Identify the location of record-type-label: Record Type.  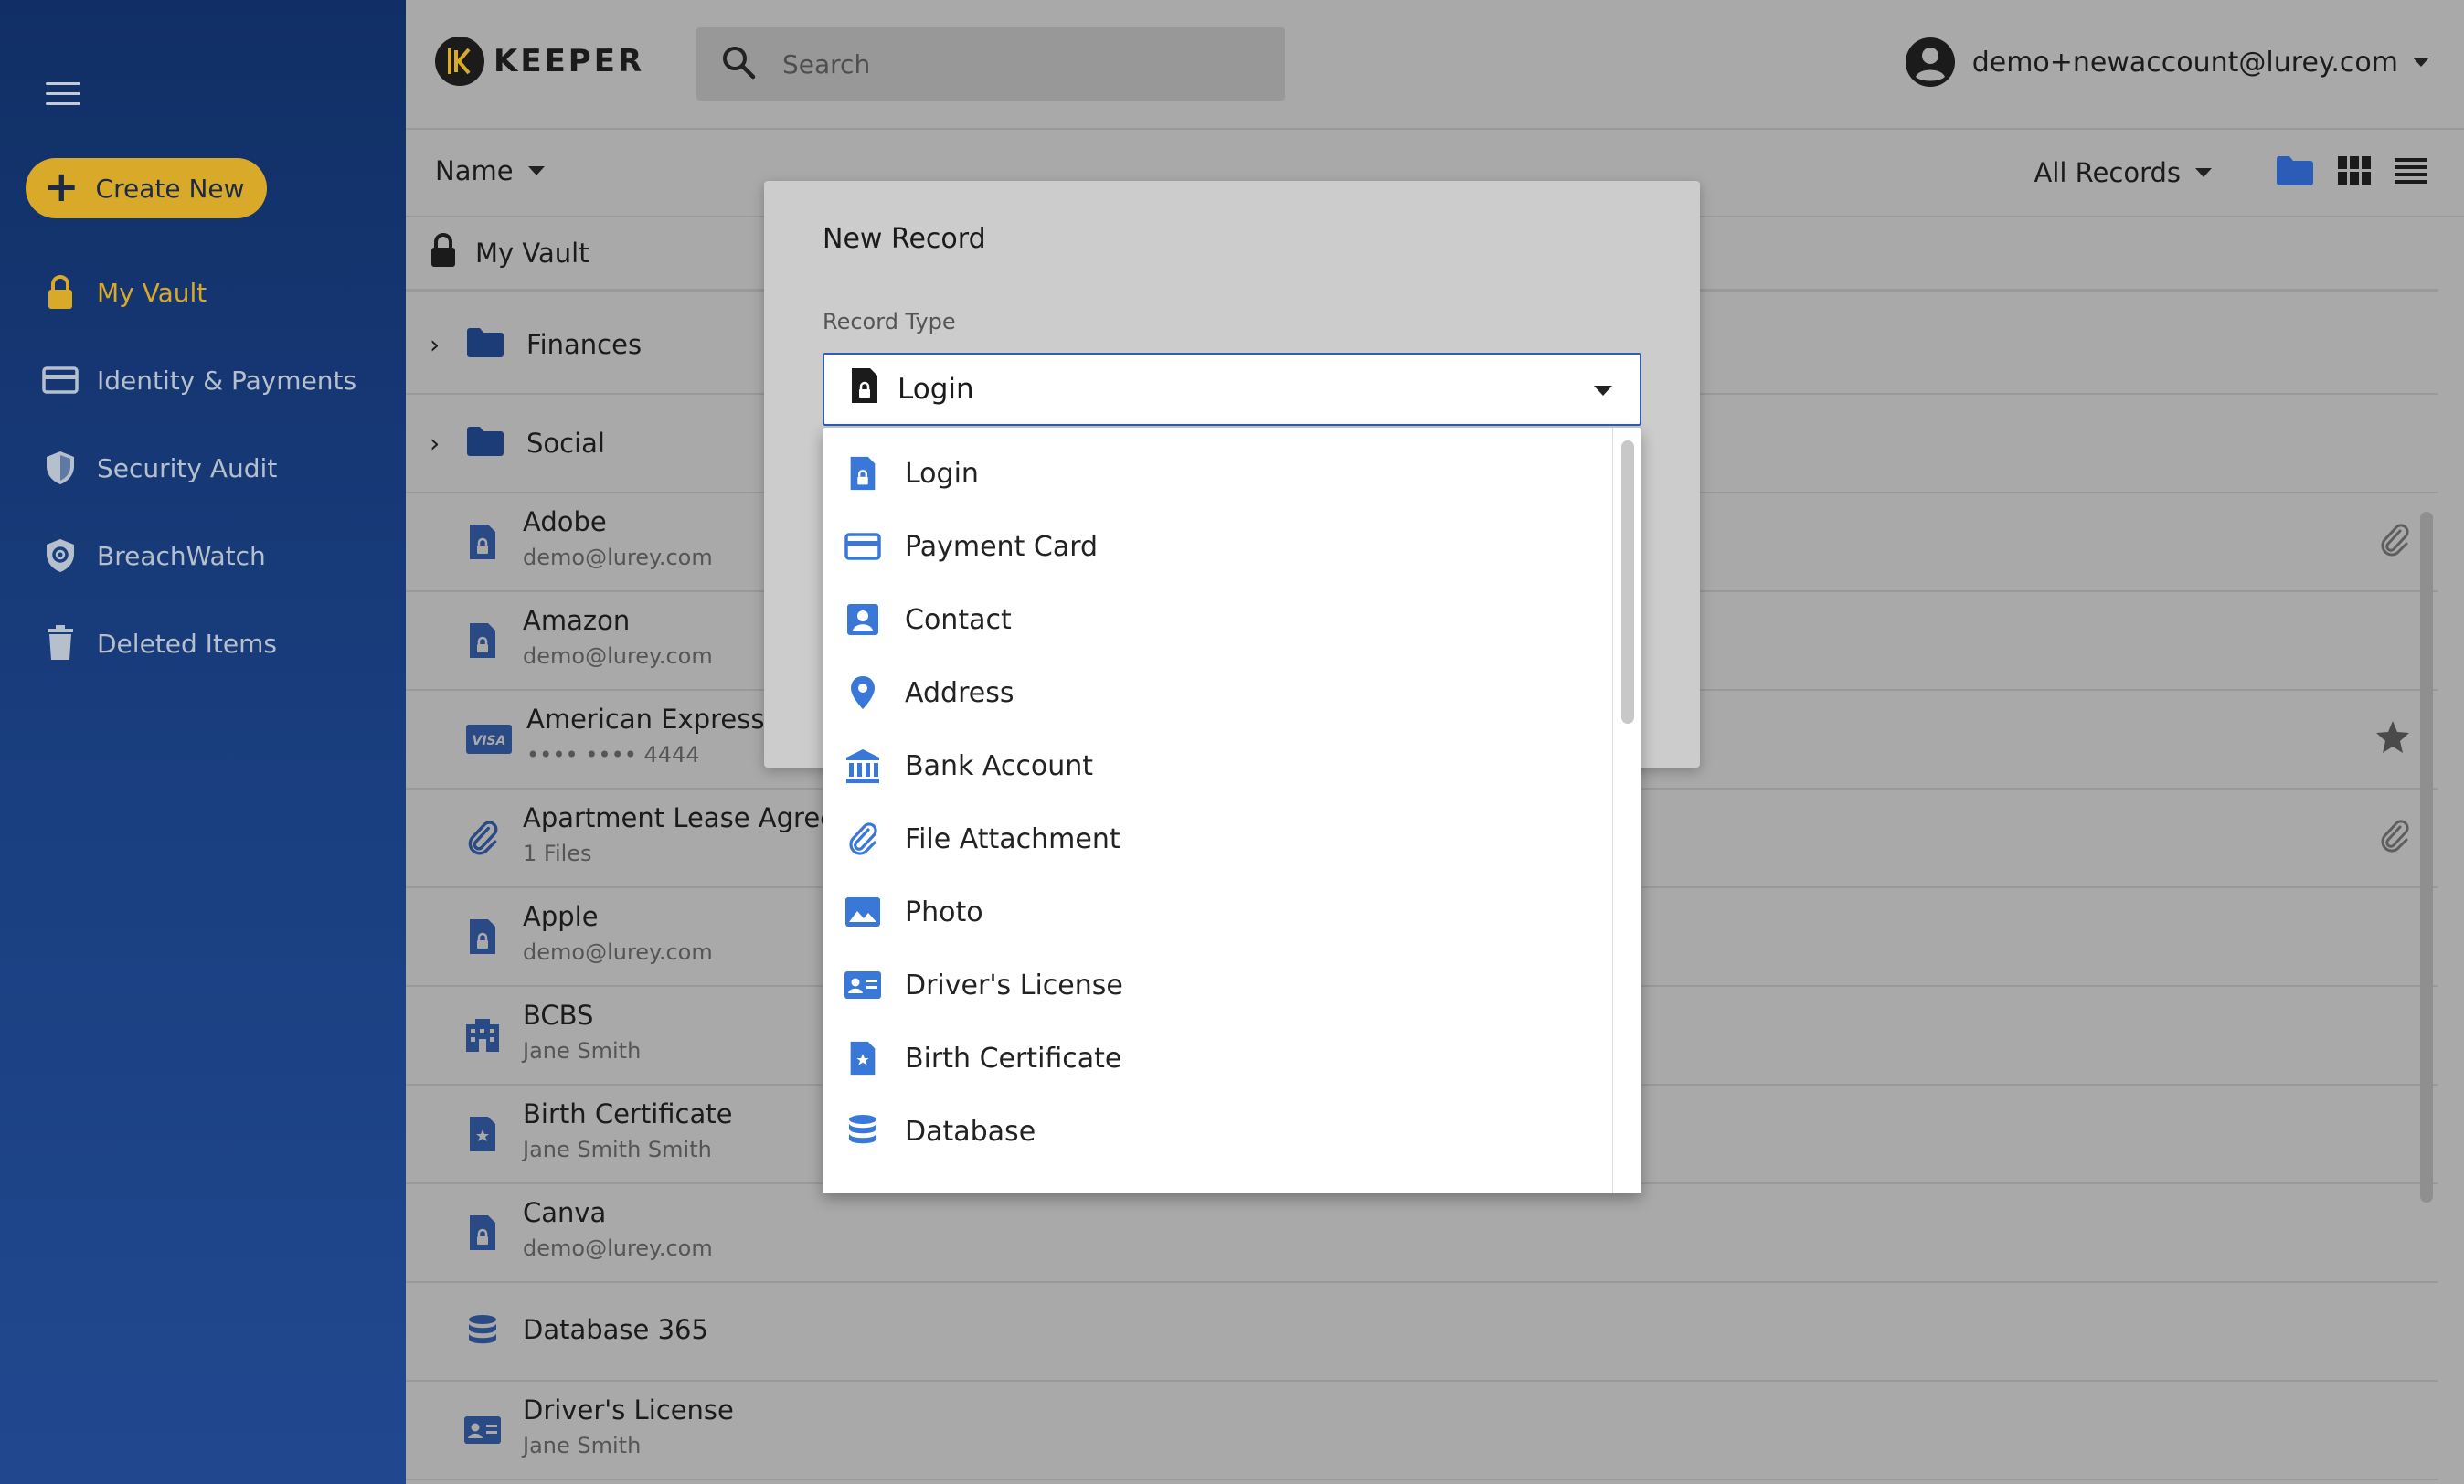
(889, 321).